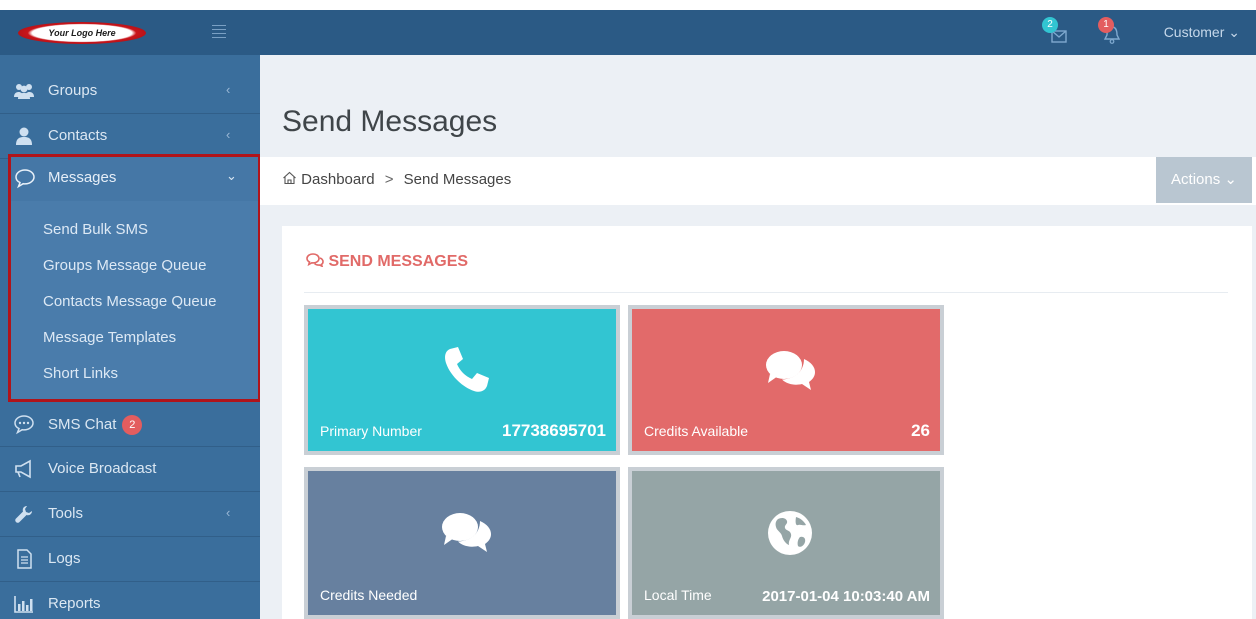 This screenshot has height=619, width=1256. I want to click on breadcrumb-bar: Dashboard > Send Messages Actions ⌄, so click(758, 181).